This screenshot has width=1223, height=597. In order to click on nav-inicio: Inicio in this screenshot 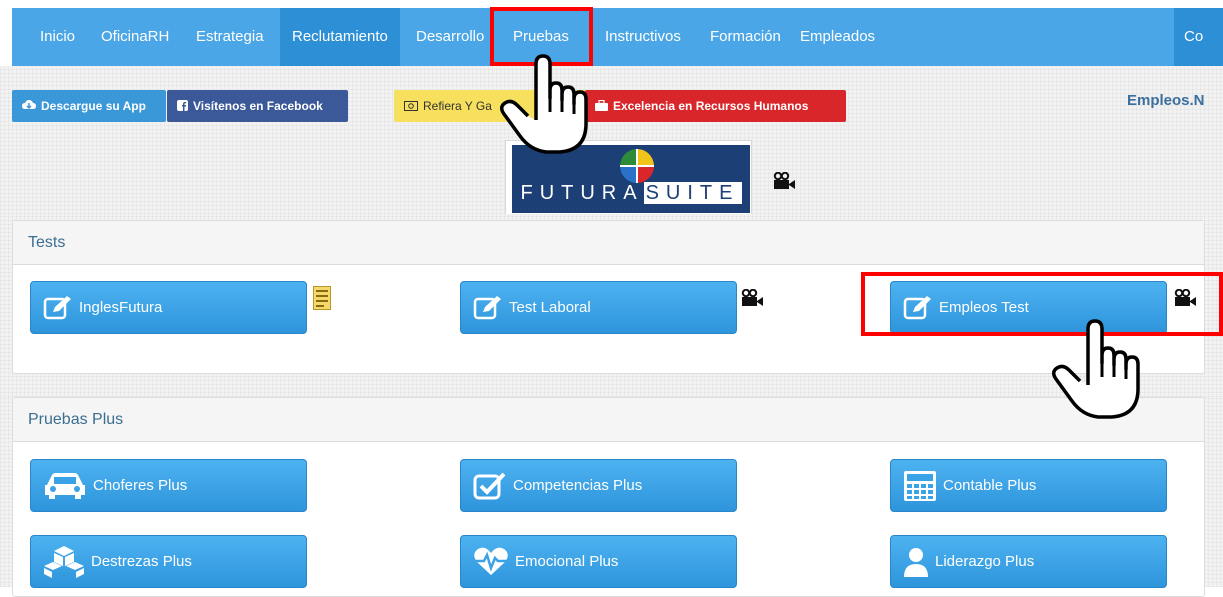, I will do `click(57, 37)`.